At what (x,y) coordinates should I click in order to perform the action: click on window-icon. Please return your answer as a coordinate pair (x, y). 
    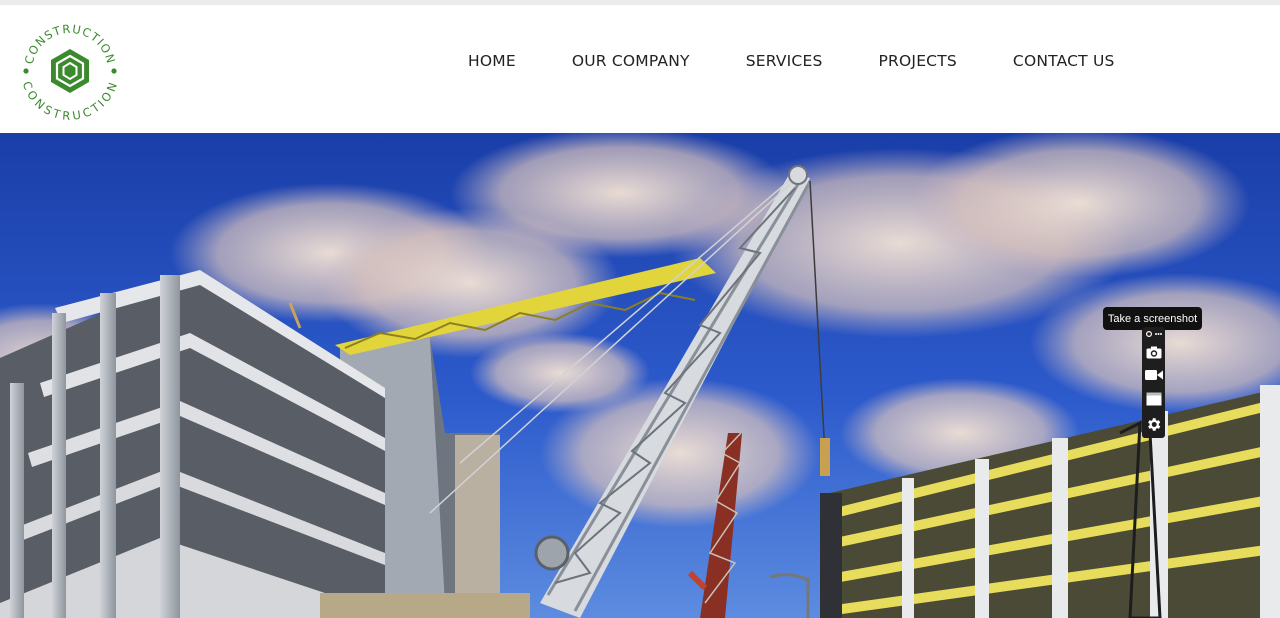
    Looking at the image, I should click on (1153, 399).